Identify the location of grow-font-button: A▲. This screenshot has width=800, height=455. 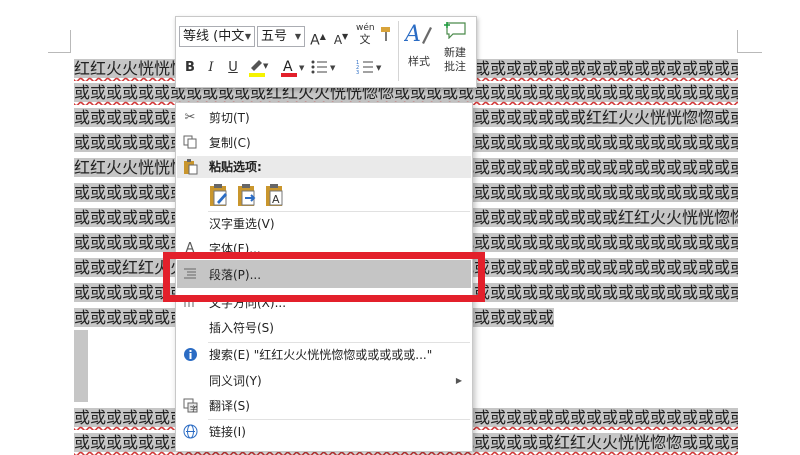
(318, 39).